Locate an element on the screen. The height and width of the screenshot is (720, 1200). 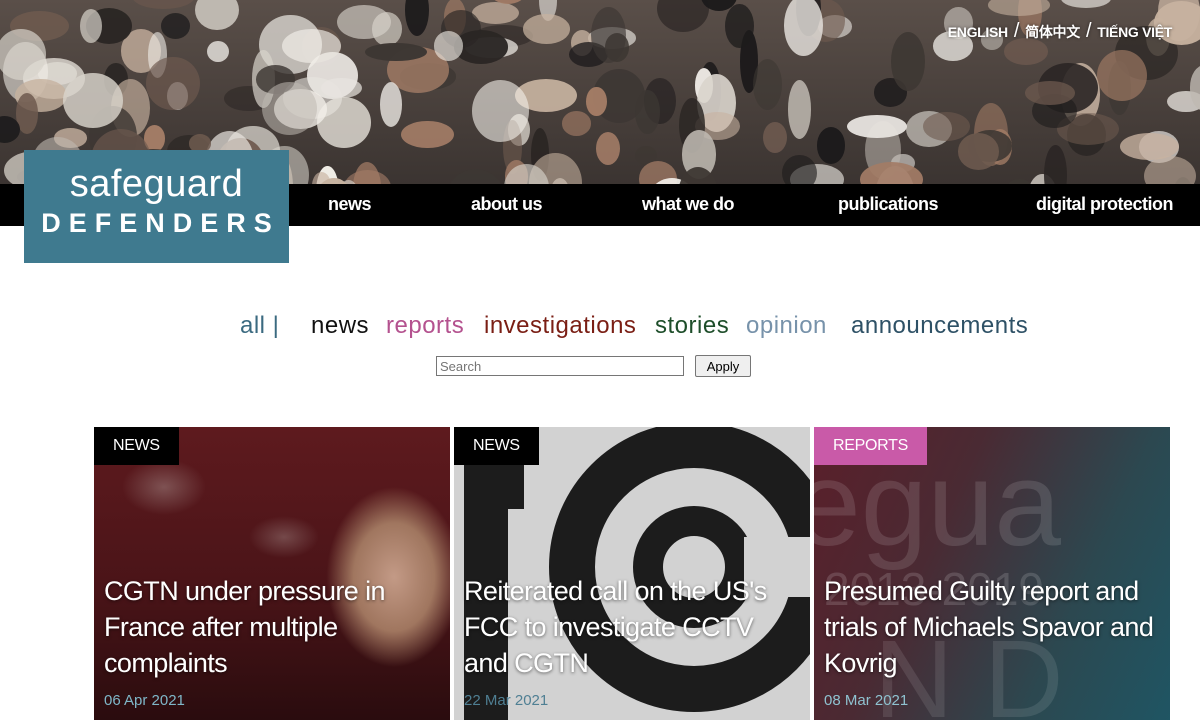
filter-stories: stories is located at coordinates (692, 326).